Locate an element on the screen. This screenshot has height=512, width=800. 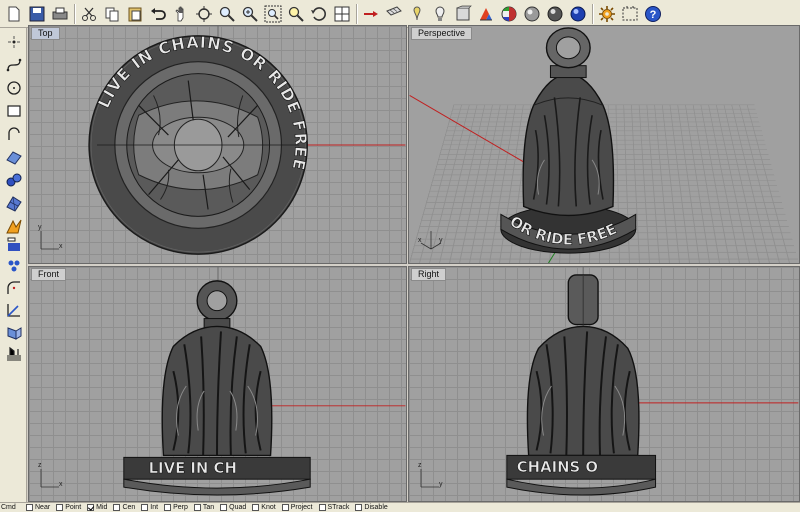
viewport-title-top: Top is located at coordinates (45, 33).